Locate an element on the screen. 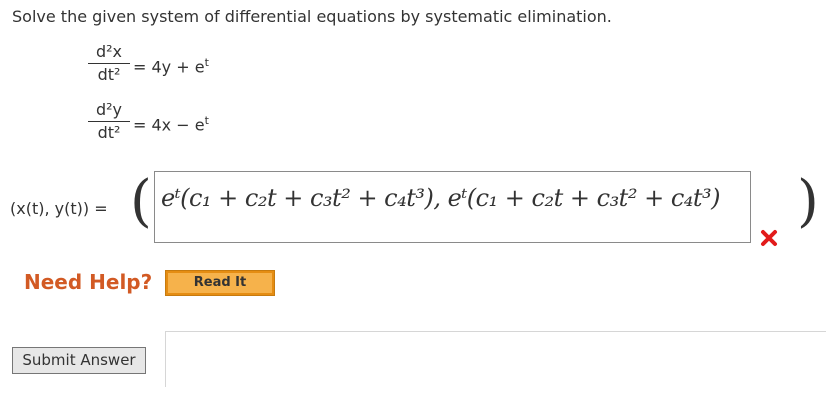  eq1-term-a: 4y is located at coordinates (161, 67).